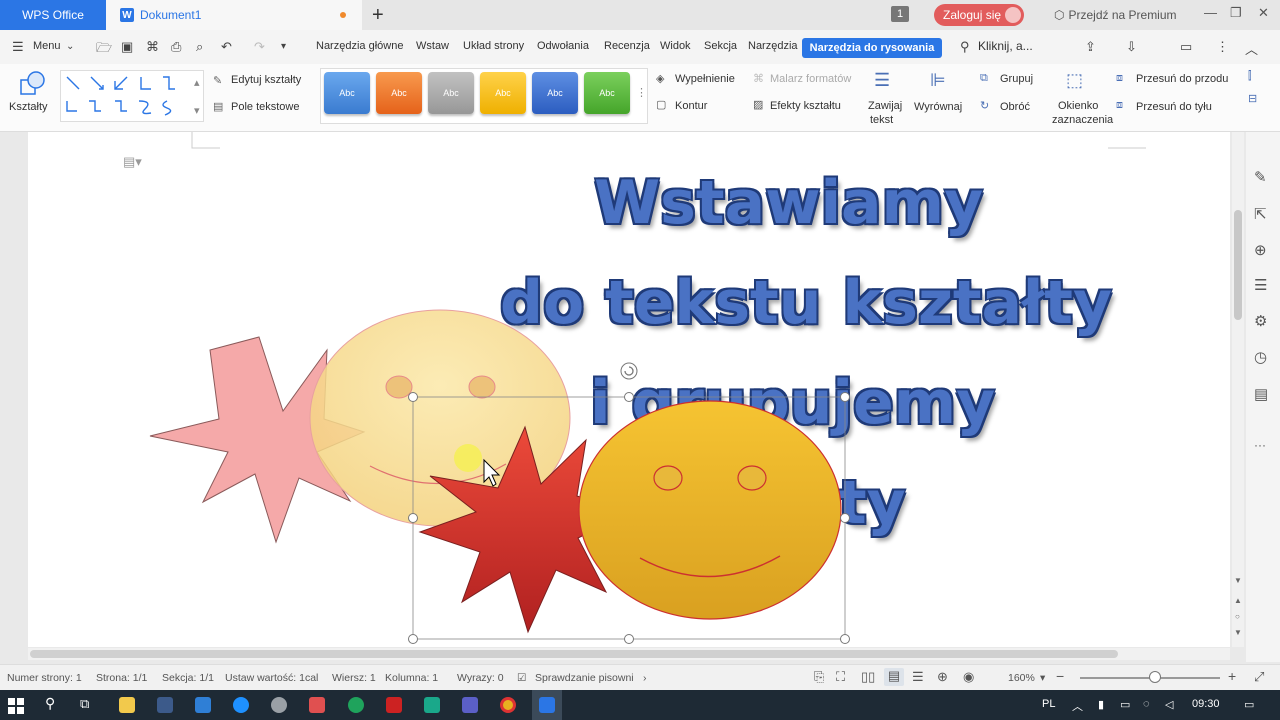  I want to click on tab-section: Sekcja, so click(720, 46).